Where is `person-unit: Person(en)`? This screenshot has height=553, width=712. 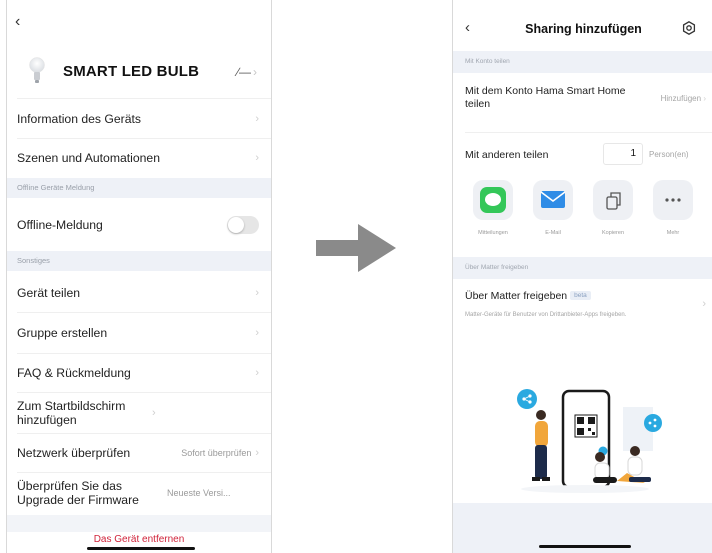 person-unit: Person(en) is located at coordinates (669, 154).